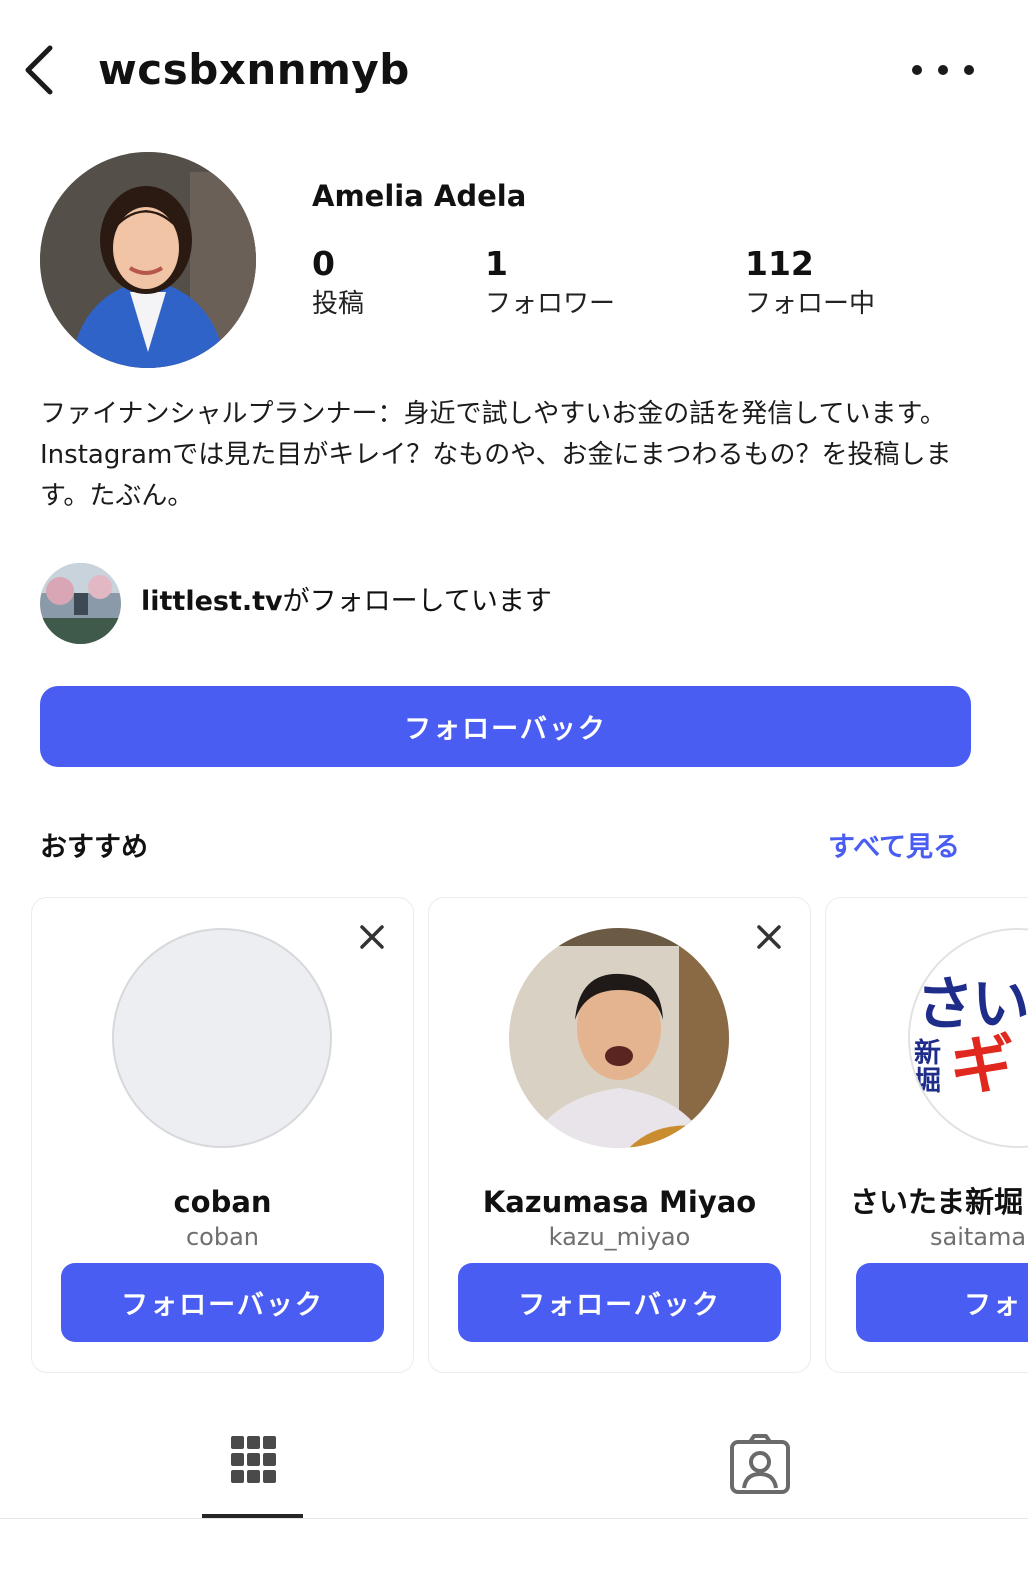 Image resolution: width=1028 pixels, height=1593 pixels. What do you see at coordinates (760, 1464) in the screenshot?
I see `tagged-person-icon` at bounding box center [760, 1464].